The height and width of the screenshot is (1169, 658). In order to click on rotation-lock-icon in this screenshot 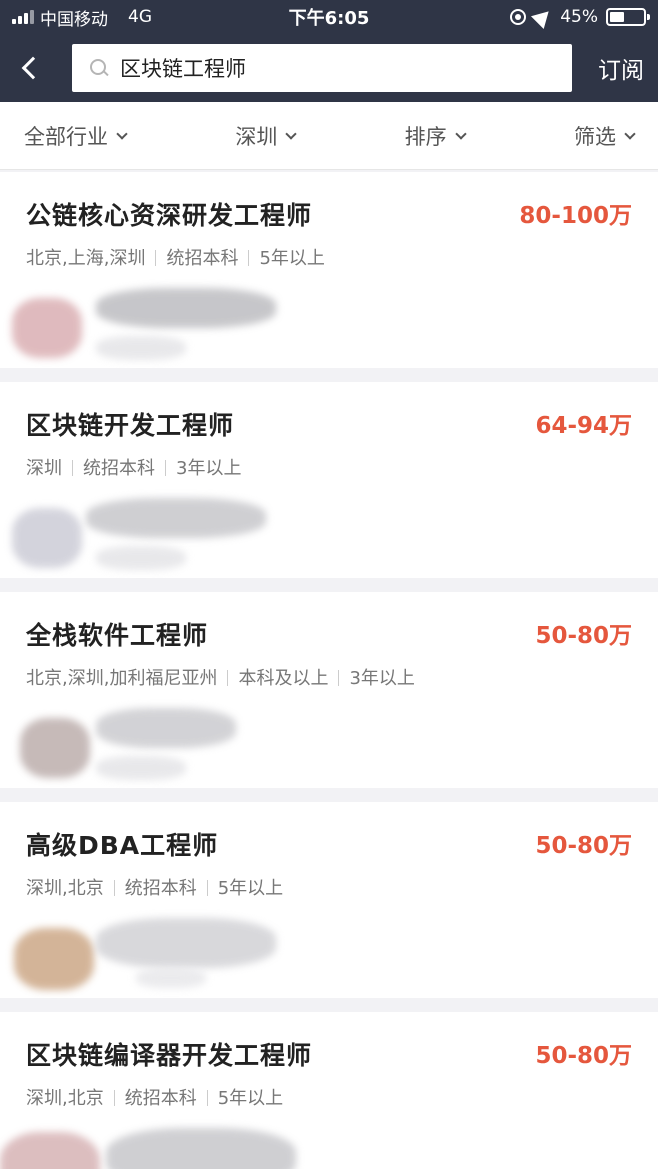, I will do `click(518, 17)`.